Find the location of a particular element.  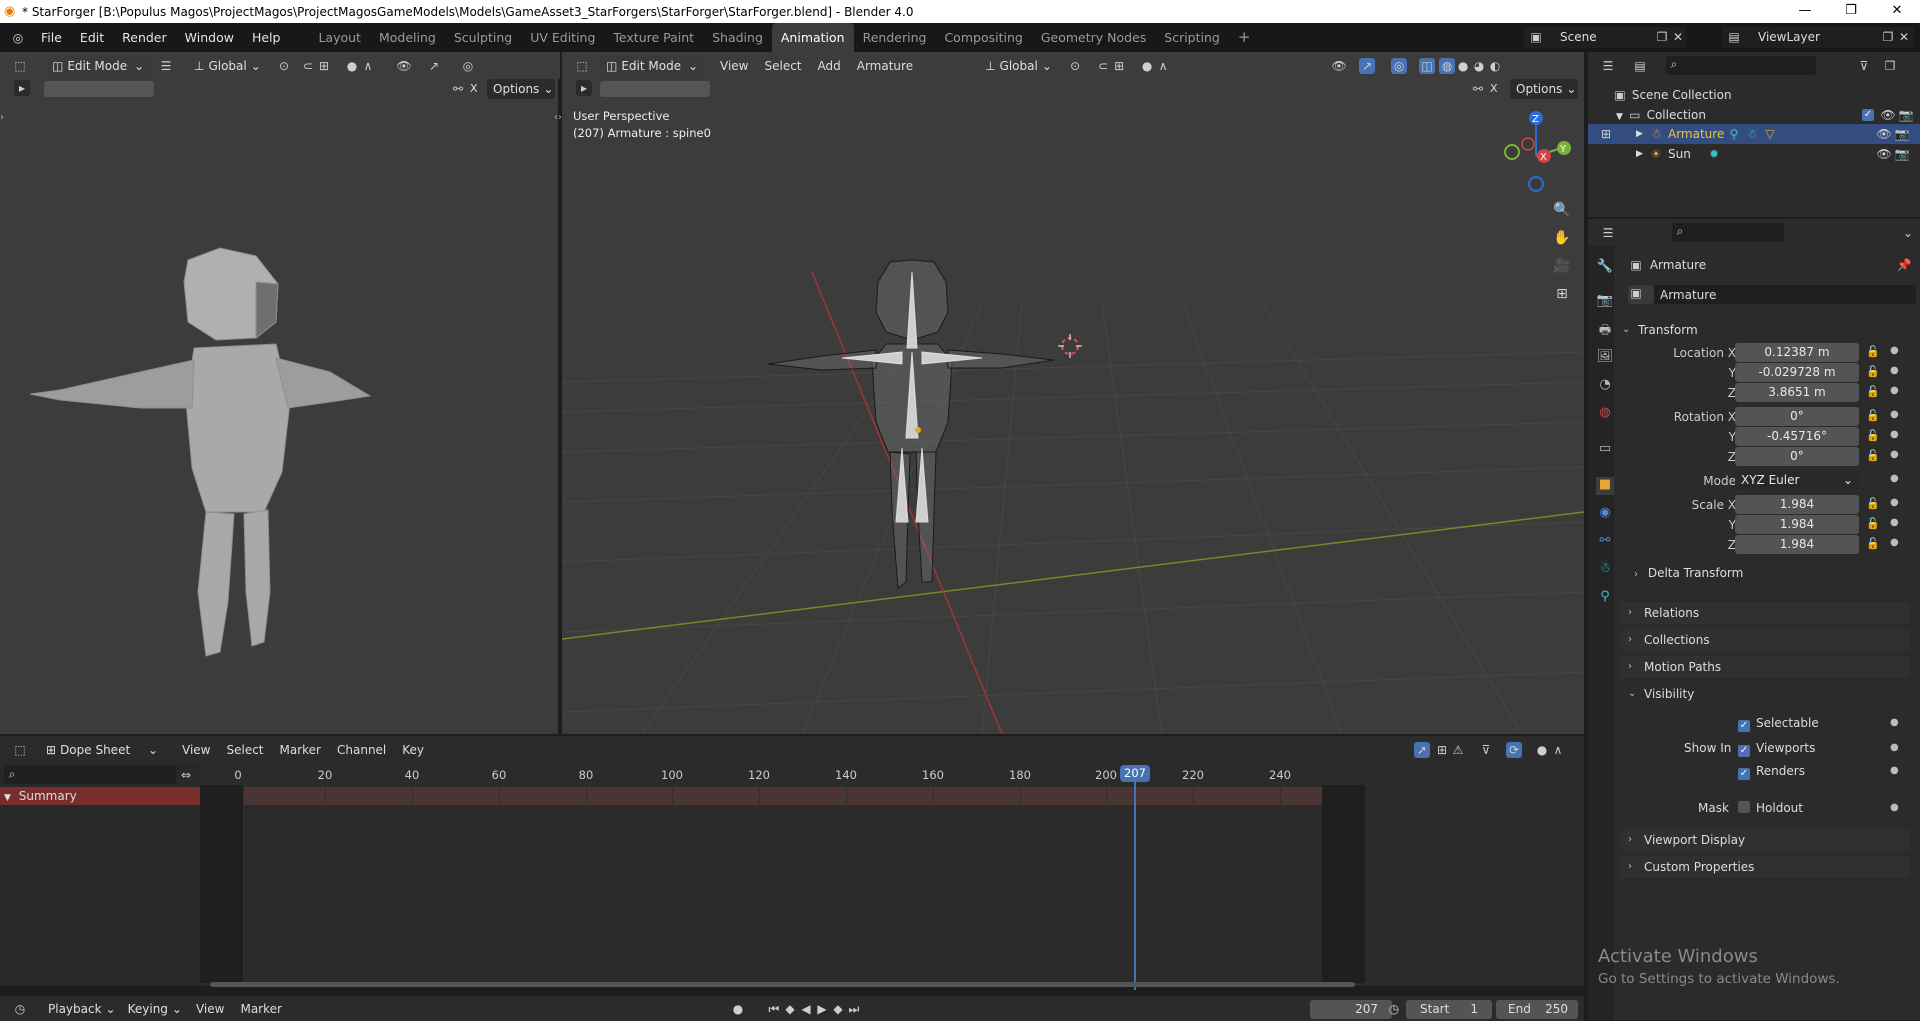

only-errors-icon: ⚠ is located at coordinates (1458, 750).